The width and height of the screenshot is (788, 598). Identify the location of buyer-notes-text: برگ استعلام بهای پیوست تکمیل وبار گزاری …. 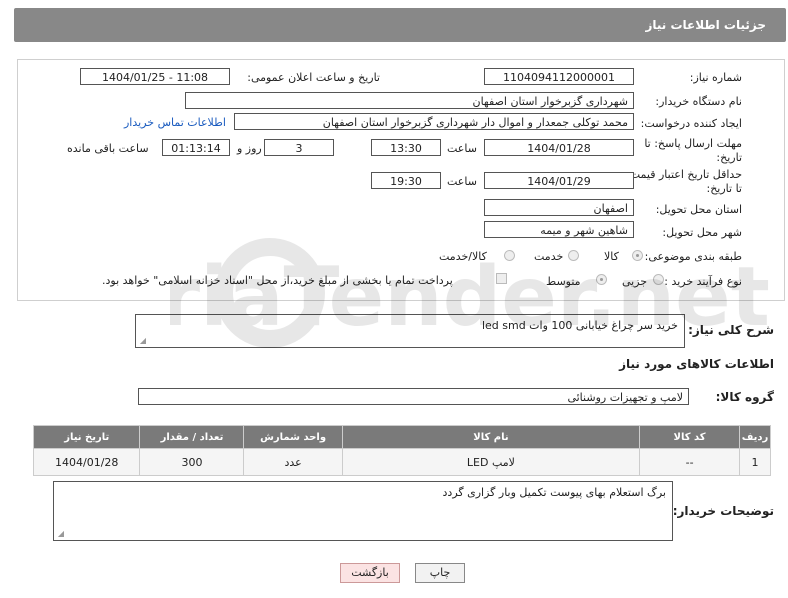
(554, 492).